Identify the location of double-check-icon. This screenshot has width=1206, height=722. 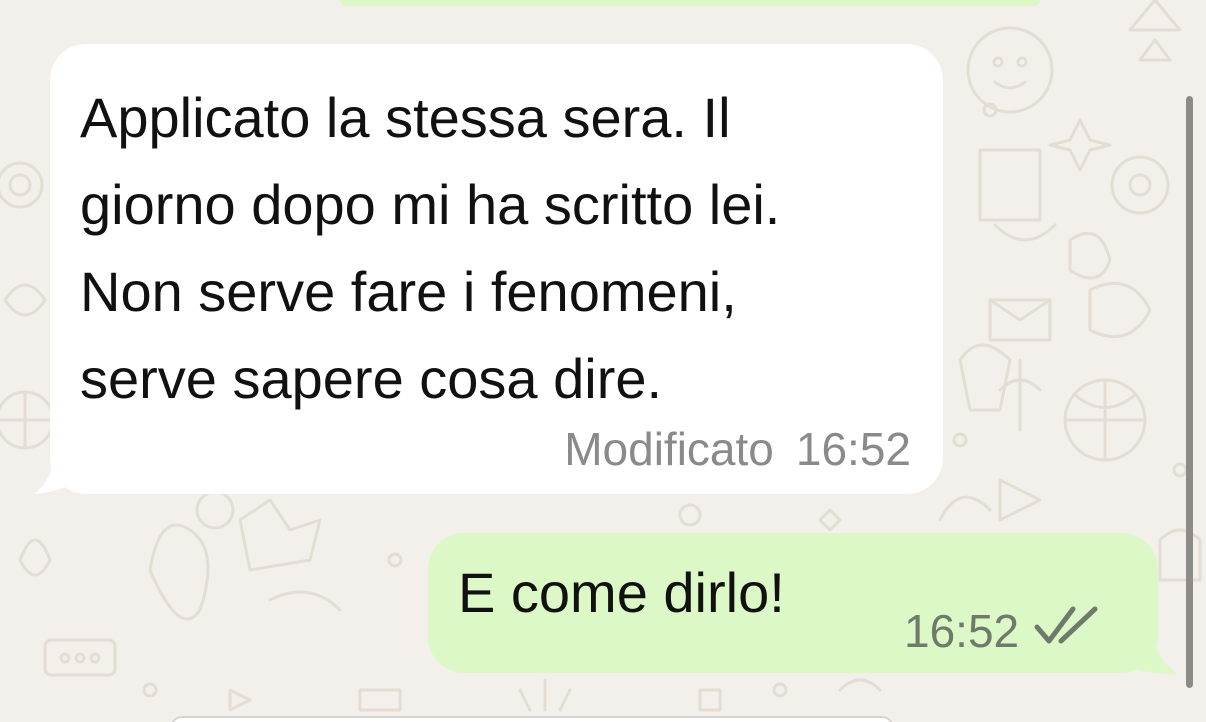
(1068, 630).